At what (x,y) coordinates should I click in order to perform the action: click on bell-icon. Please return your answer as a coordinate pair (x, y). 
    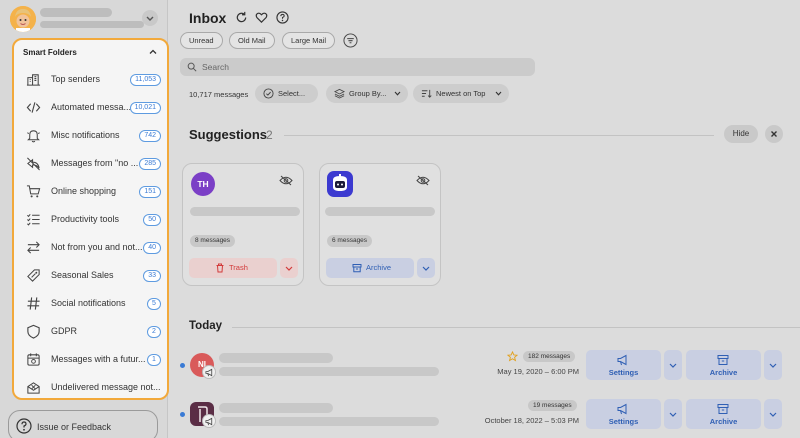
    Looking at the image, I should click on (33, 136).